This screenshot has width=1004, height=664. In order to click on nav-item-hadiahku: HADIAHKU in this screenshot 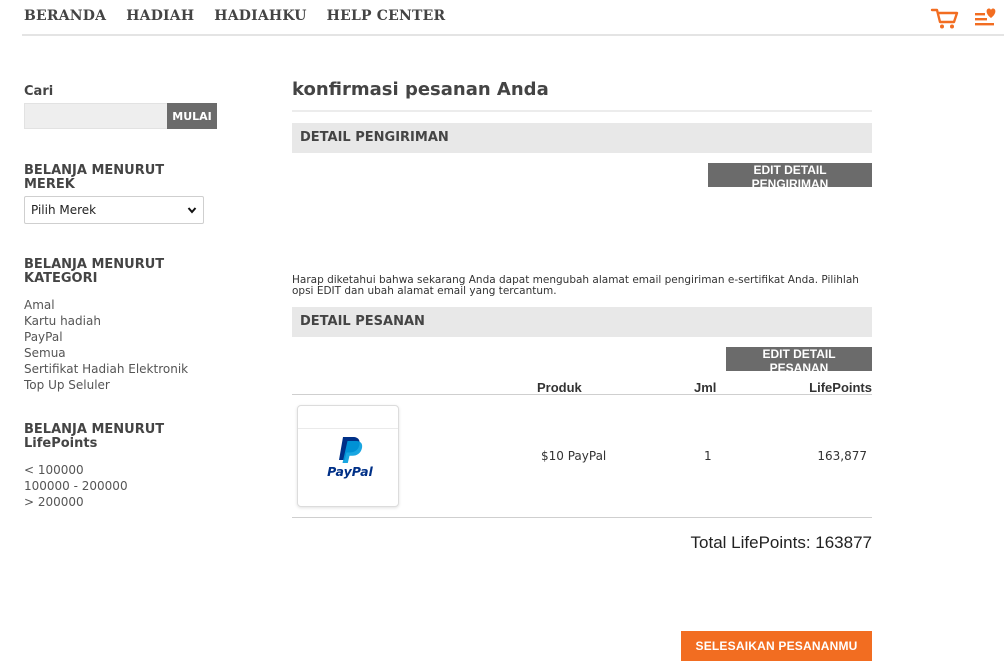, I will do `click(260, 16)`.